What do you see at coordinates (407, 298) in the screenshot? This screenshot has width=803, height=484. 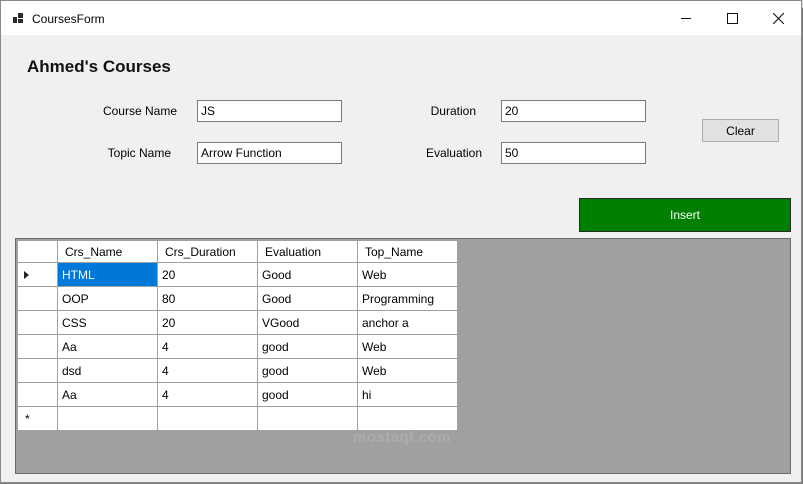 I see `table-cell: Programming` at bounding box center [407, 298].